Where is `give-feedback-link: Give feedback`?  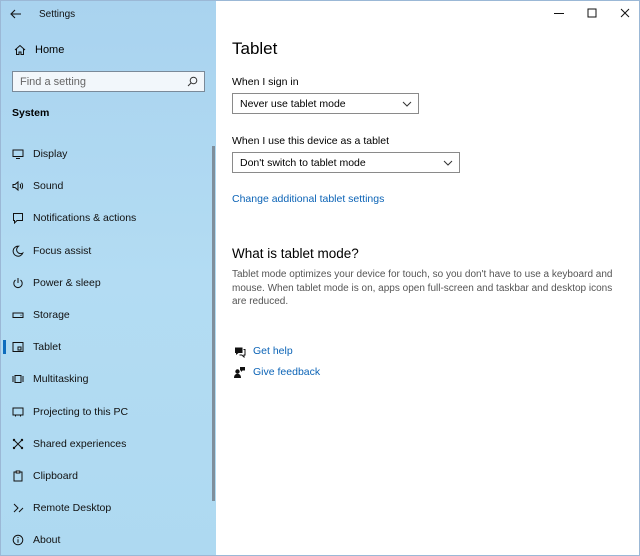 give-feedback-link: Give feedback is located at coordinates (276, 372).